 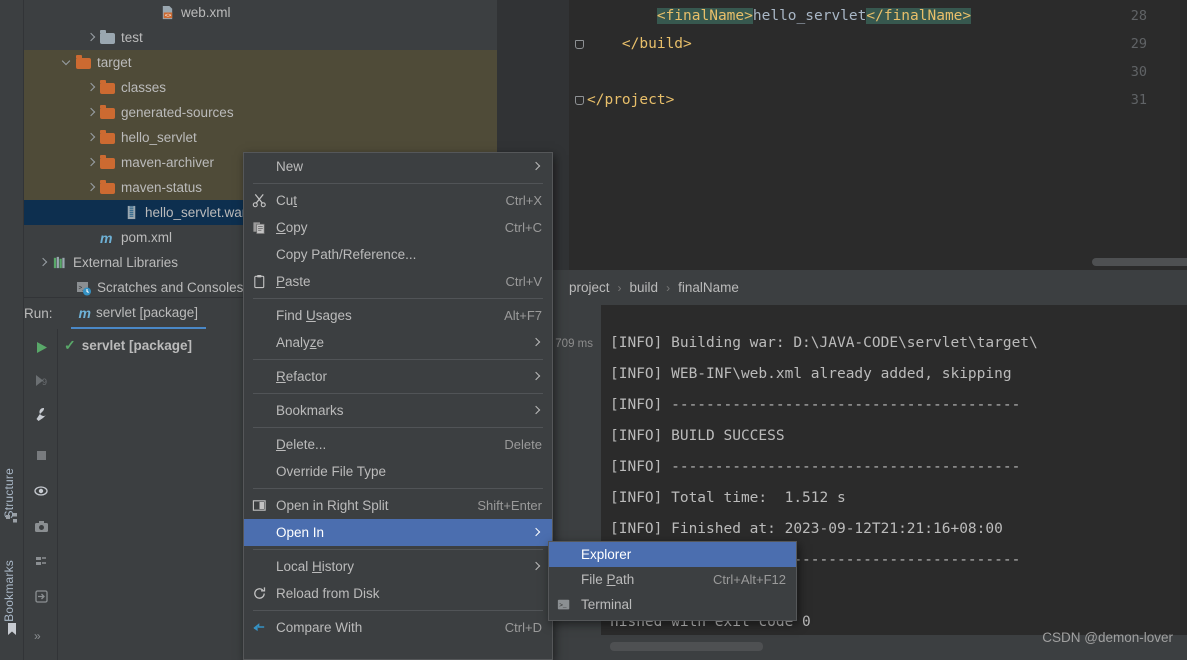 What do you see at coordinates (41, 526) in the screenshot?
I see `camera-icon` at bounding box center [41, 526].